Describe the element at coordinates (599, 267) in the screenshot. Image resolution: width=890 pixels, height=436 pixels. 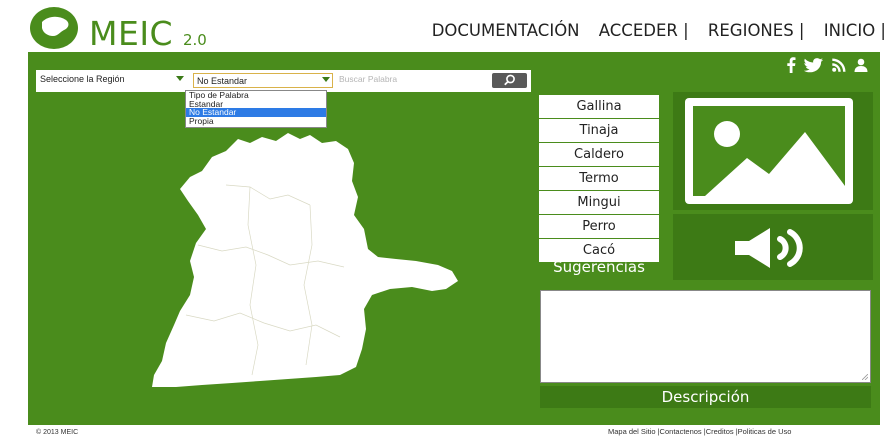
I see `suggestions-label: Sugerencias` at that location.